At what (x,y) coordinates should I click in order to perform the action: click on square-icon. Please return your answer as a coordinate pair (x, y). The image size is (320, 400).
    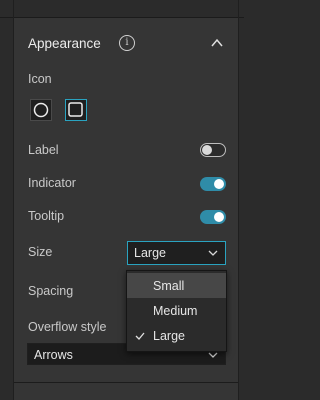
    Looking at the image, I should click on (75, 109).